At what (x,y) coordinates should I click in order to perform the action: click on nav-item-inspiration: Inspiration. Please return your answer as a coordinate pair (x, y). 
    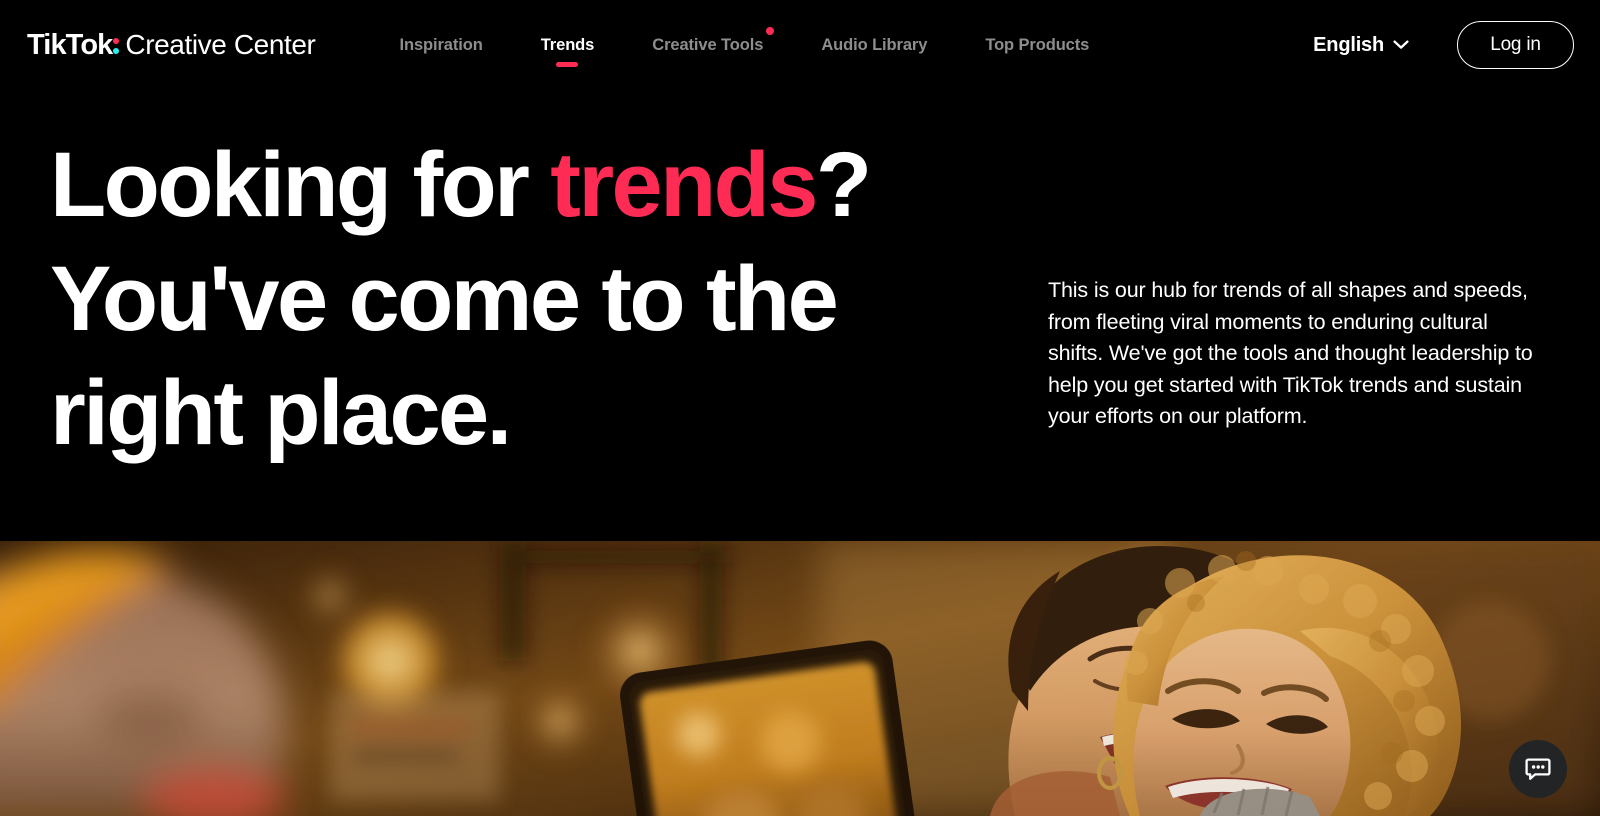
    Looking at the image, I should click on (440, 45).